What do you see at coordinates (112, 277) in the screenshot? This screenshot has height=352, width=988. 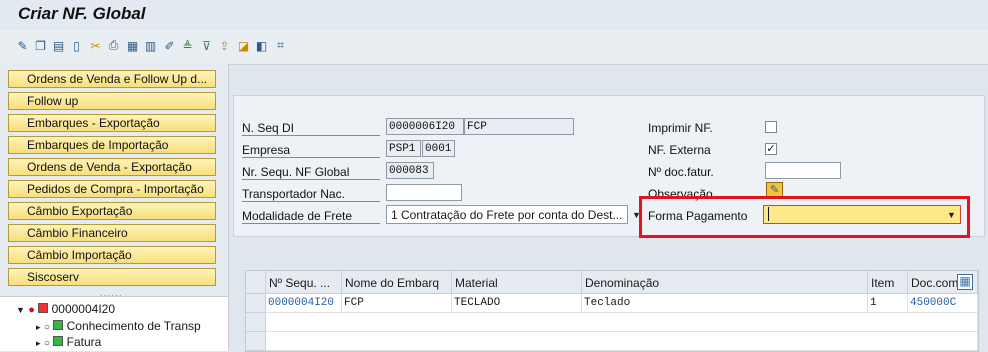 I see `nav-siscoserv: Siscoserv` at bounding box center [112, 277].